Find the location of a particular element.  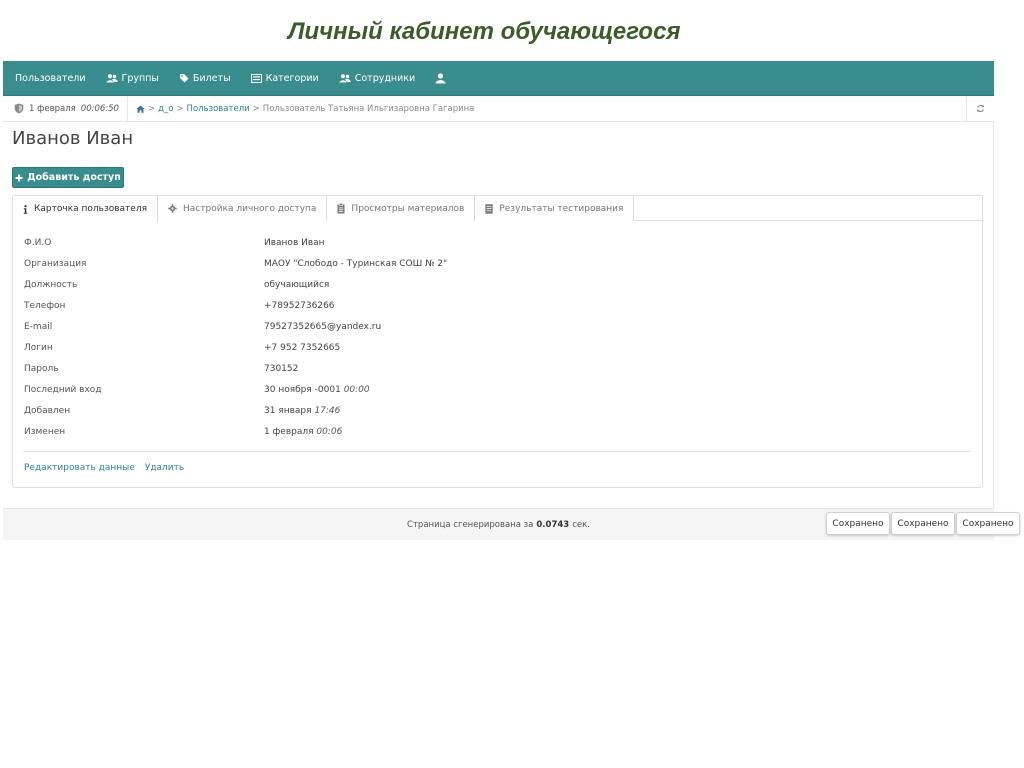

nav-tickets: Билеты is located at coordinates (205, 78).